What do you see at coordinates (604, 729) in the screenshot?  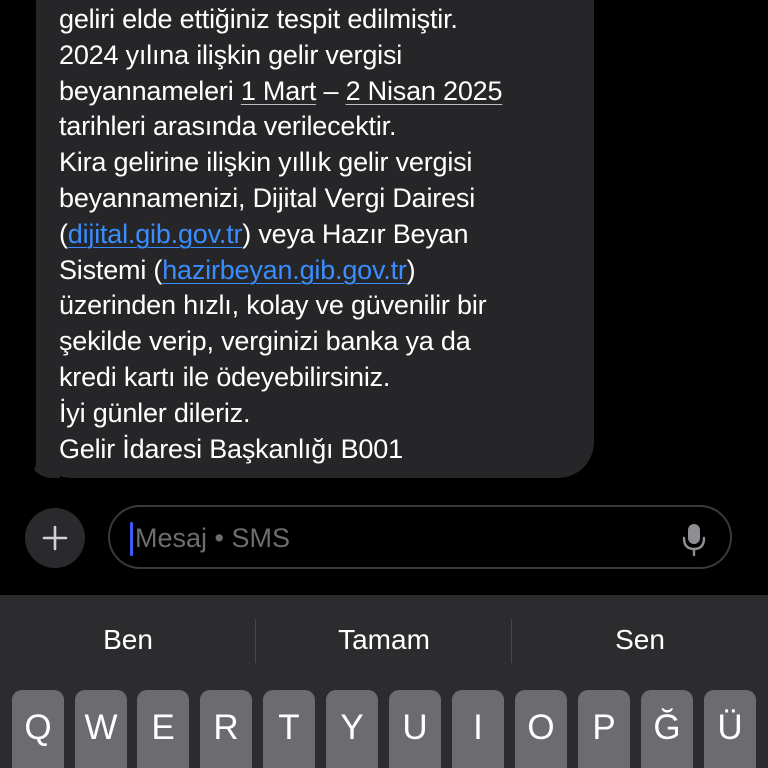 I see `key-p: P` at bounding box center [604, 729].